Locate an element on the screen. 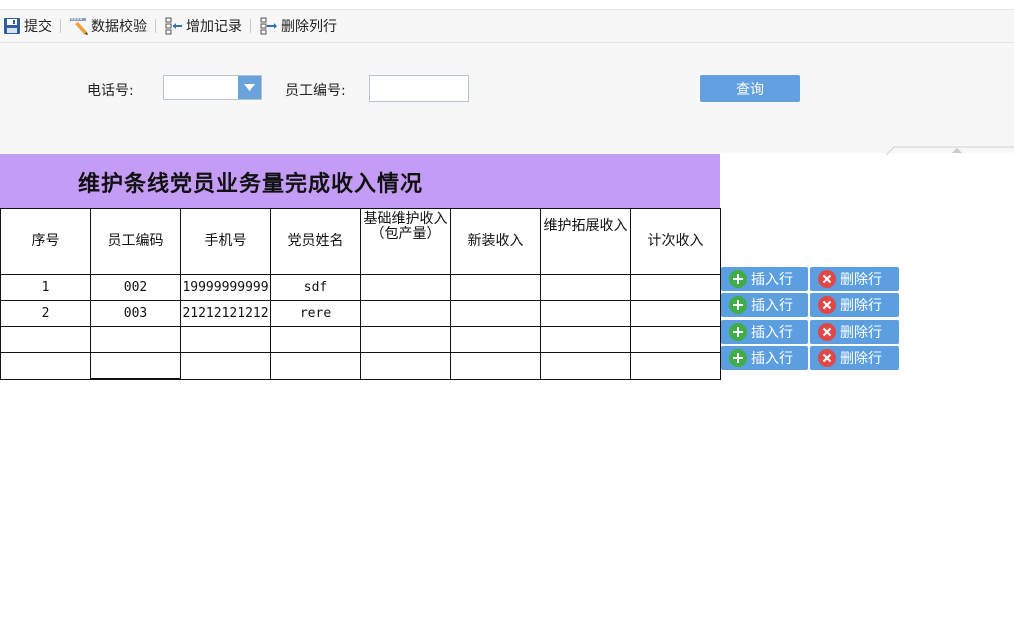 This screenshot has width=1014, height=625. column-header: 序号 is located at coordinates (45, 241).